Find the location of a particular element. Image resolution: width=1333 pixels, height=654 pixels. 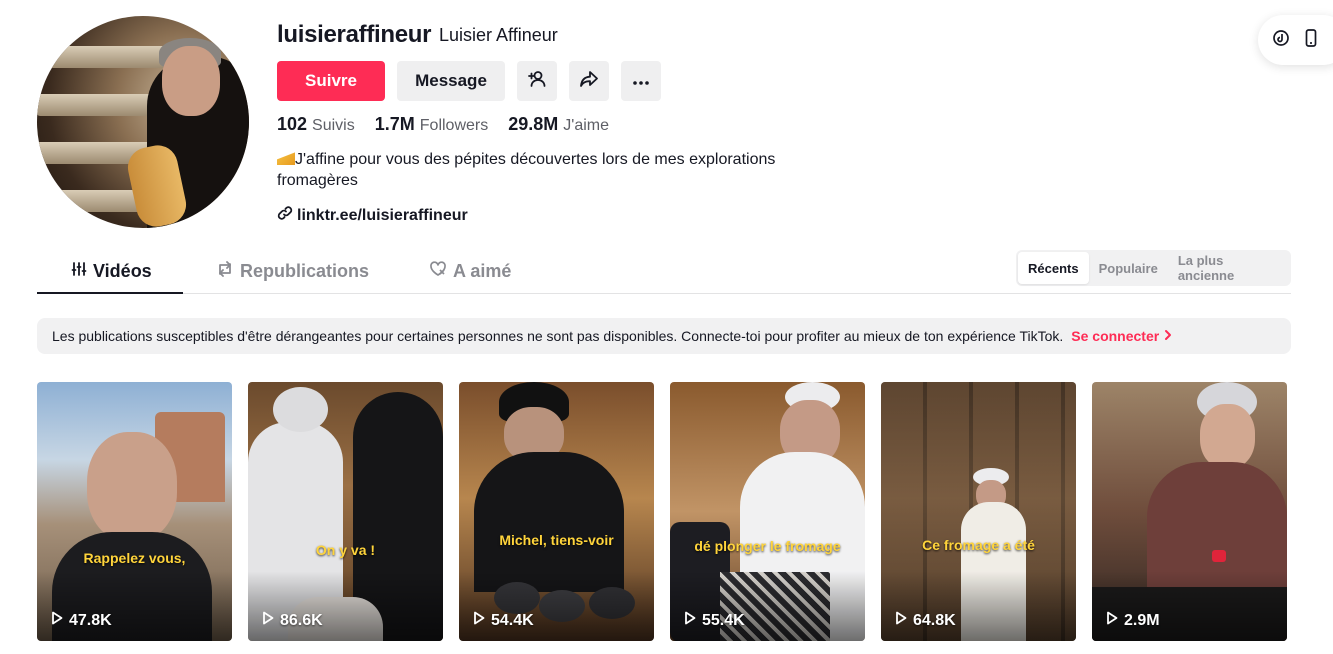

stat-following-label: Suivis is located at coordinates (333, 125).